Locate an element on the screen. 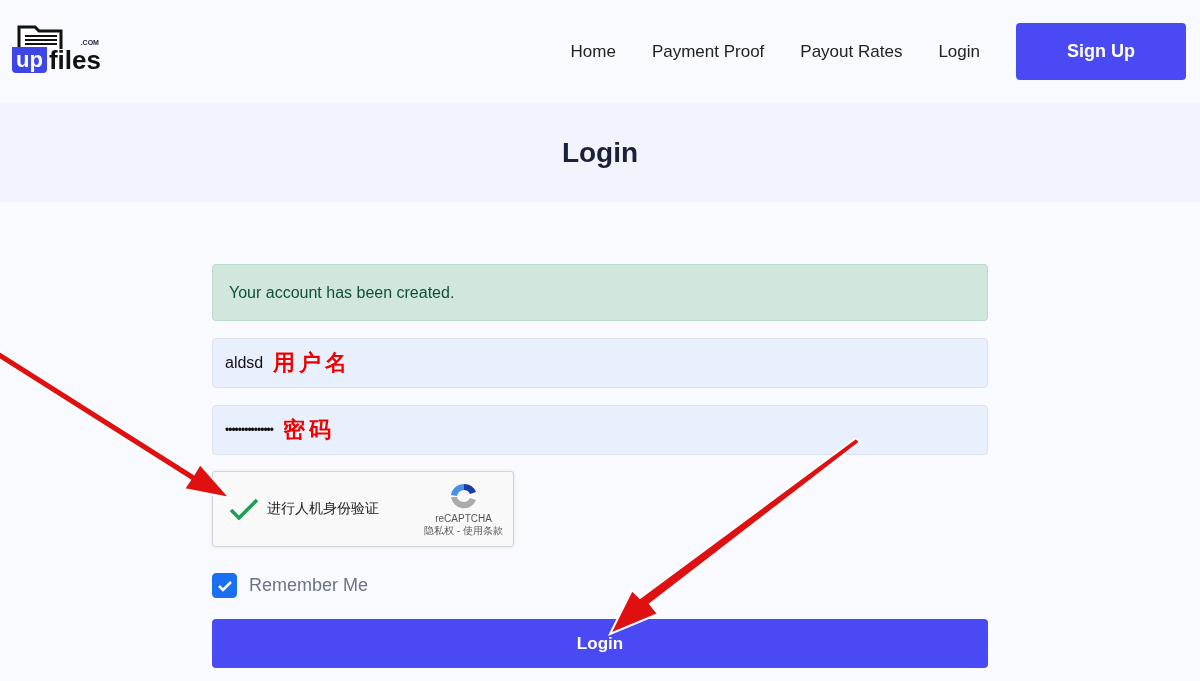 This screenshot has height=681, width=1200. nav-link: Home is located at coordinates (593, 51).